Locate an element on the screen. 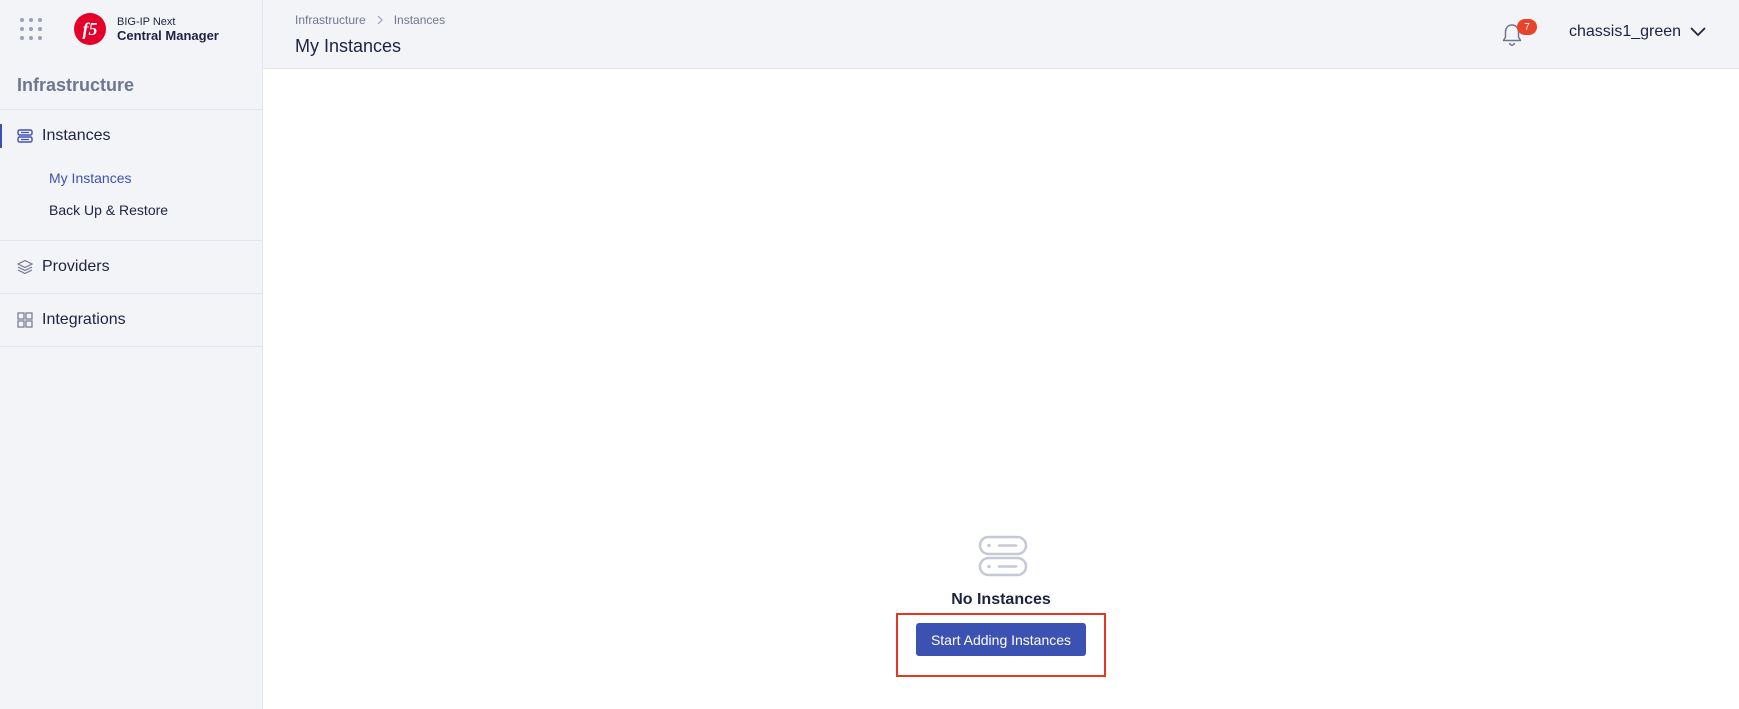 This screenshot has width=1739, height=709. sidebar-item-label: Providers is located at coordinates (76, 266).